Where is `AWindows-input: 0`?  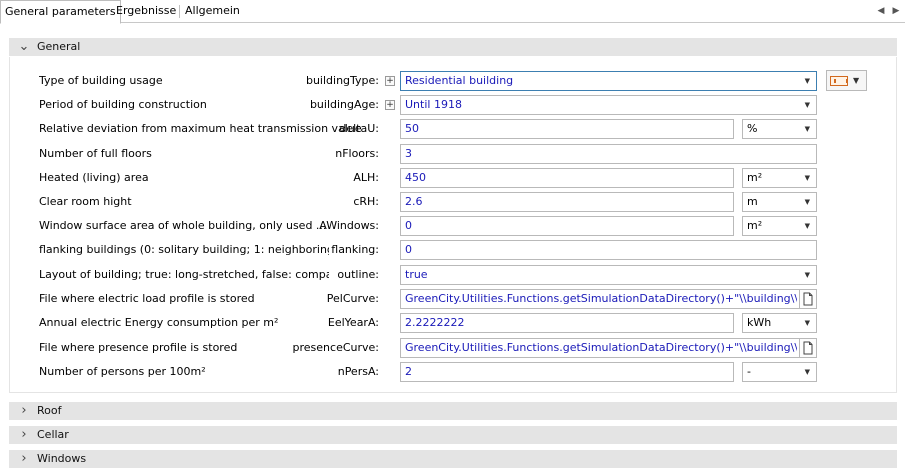
AWindows-input: 0 is located at coordinates (567, 226).